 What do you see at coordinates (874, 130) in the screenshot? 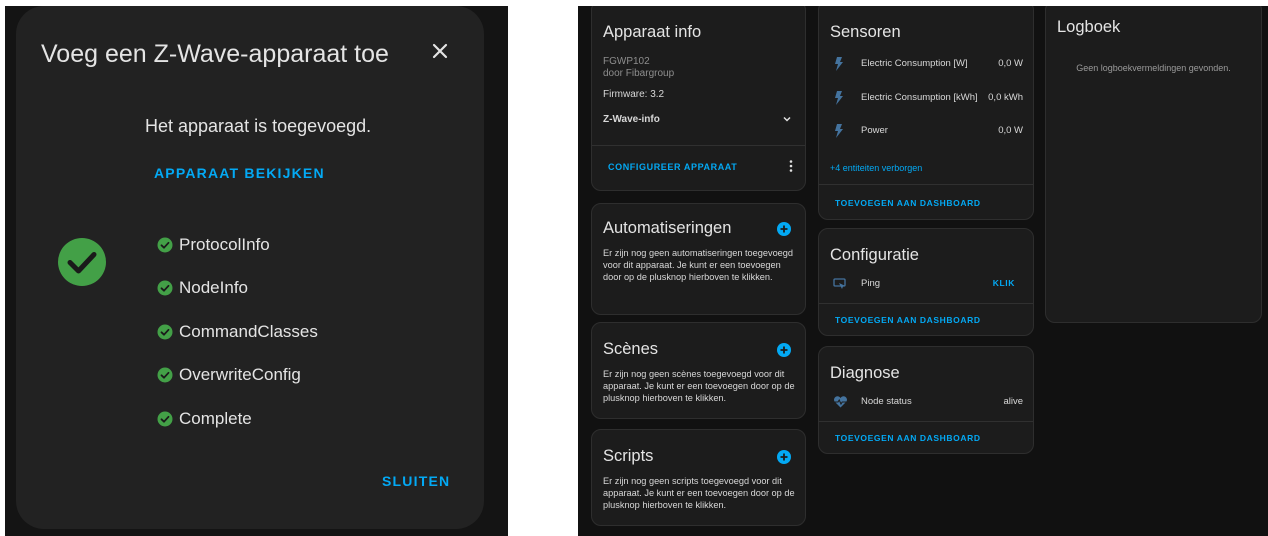
I see `entity-name: Power` at bounding box center [874, 130].